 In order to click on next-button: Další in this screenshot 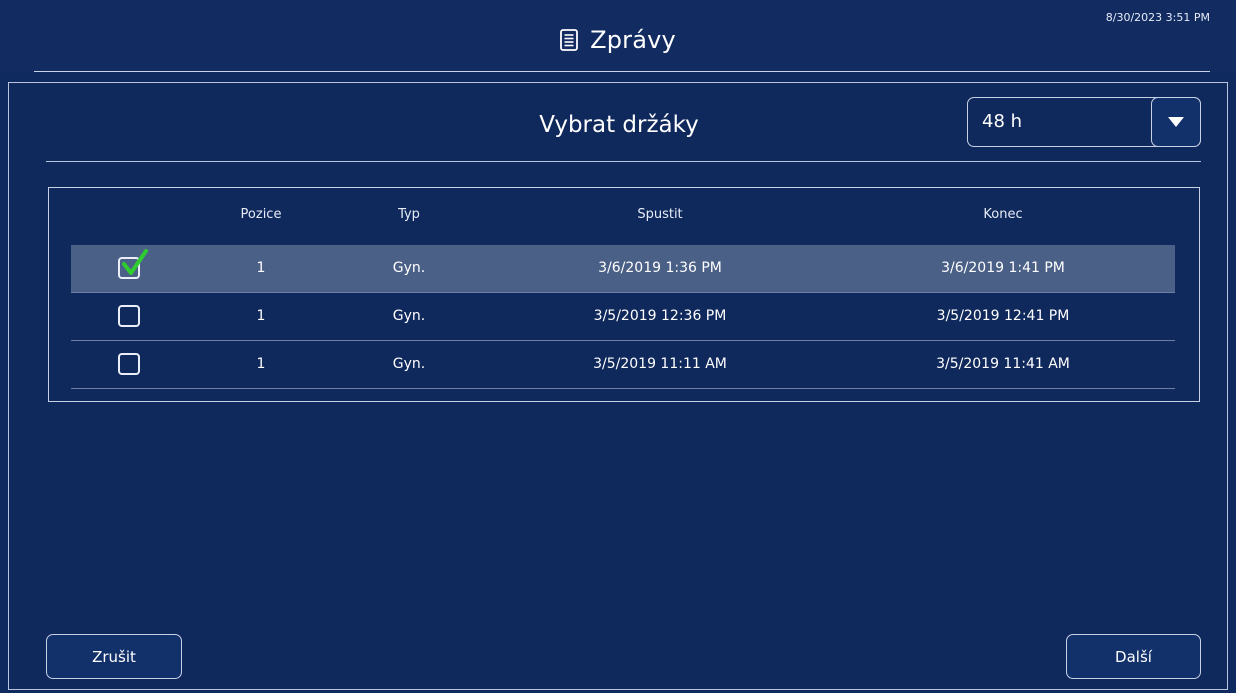, I will do `click(1133, 656)`.